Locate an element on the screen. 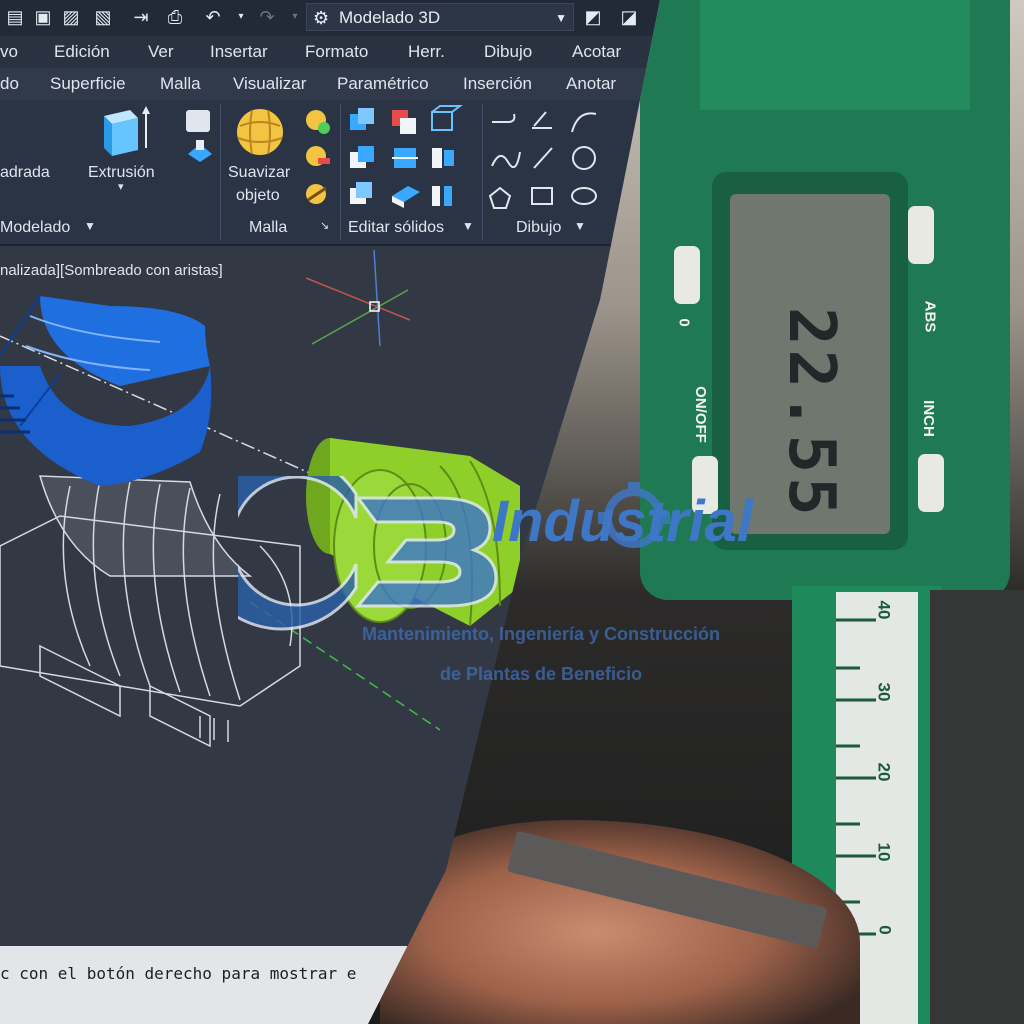 This screenshot has height=1024, width=1024. spline-icon is located at coordinates (506, 160).